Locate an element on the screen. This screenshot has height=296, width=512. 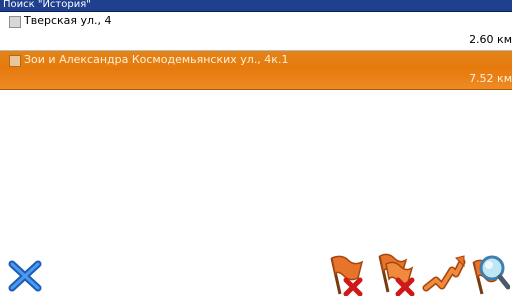
route-icon is located at coordinates (444, 273).